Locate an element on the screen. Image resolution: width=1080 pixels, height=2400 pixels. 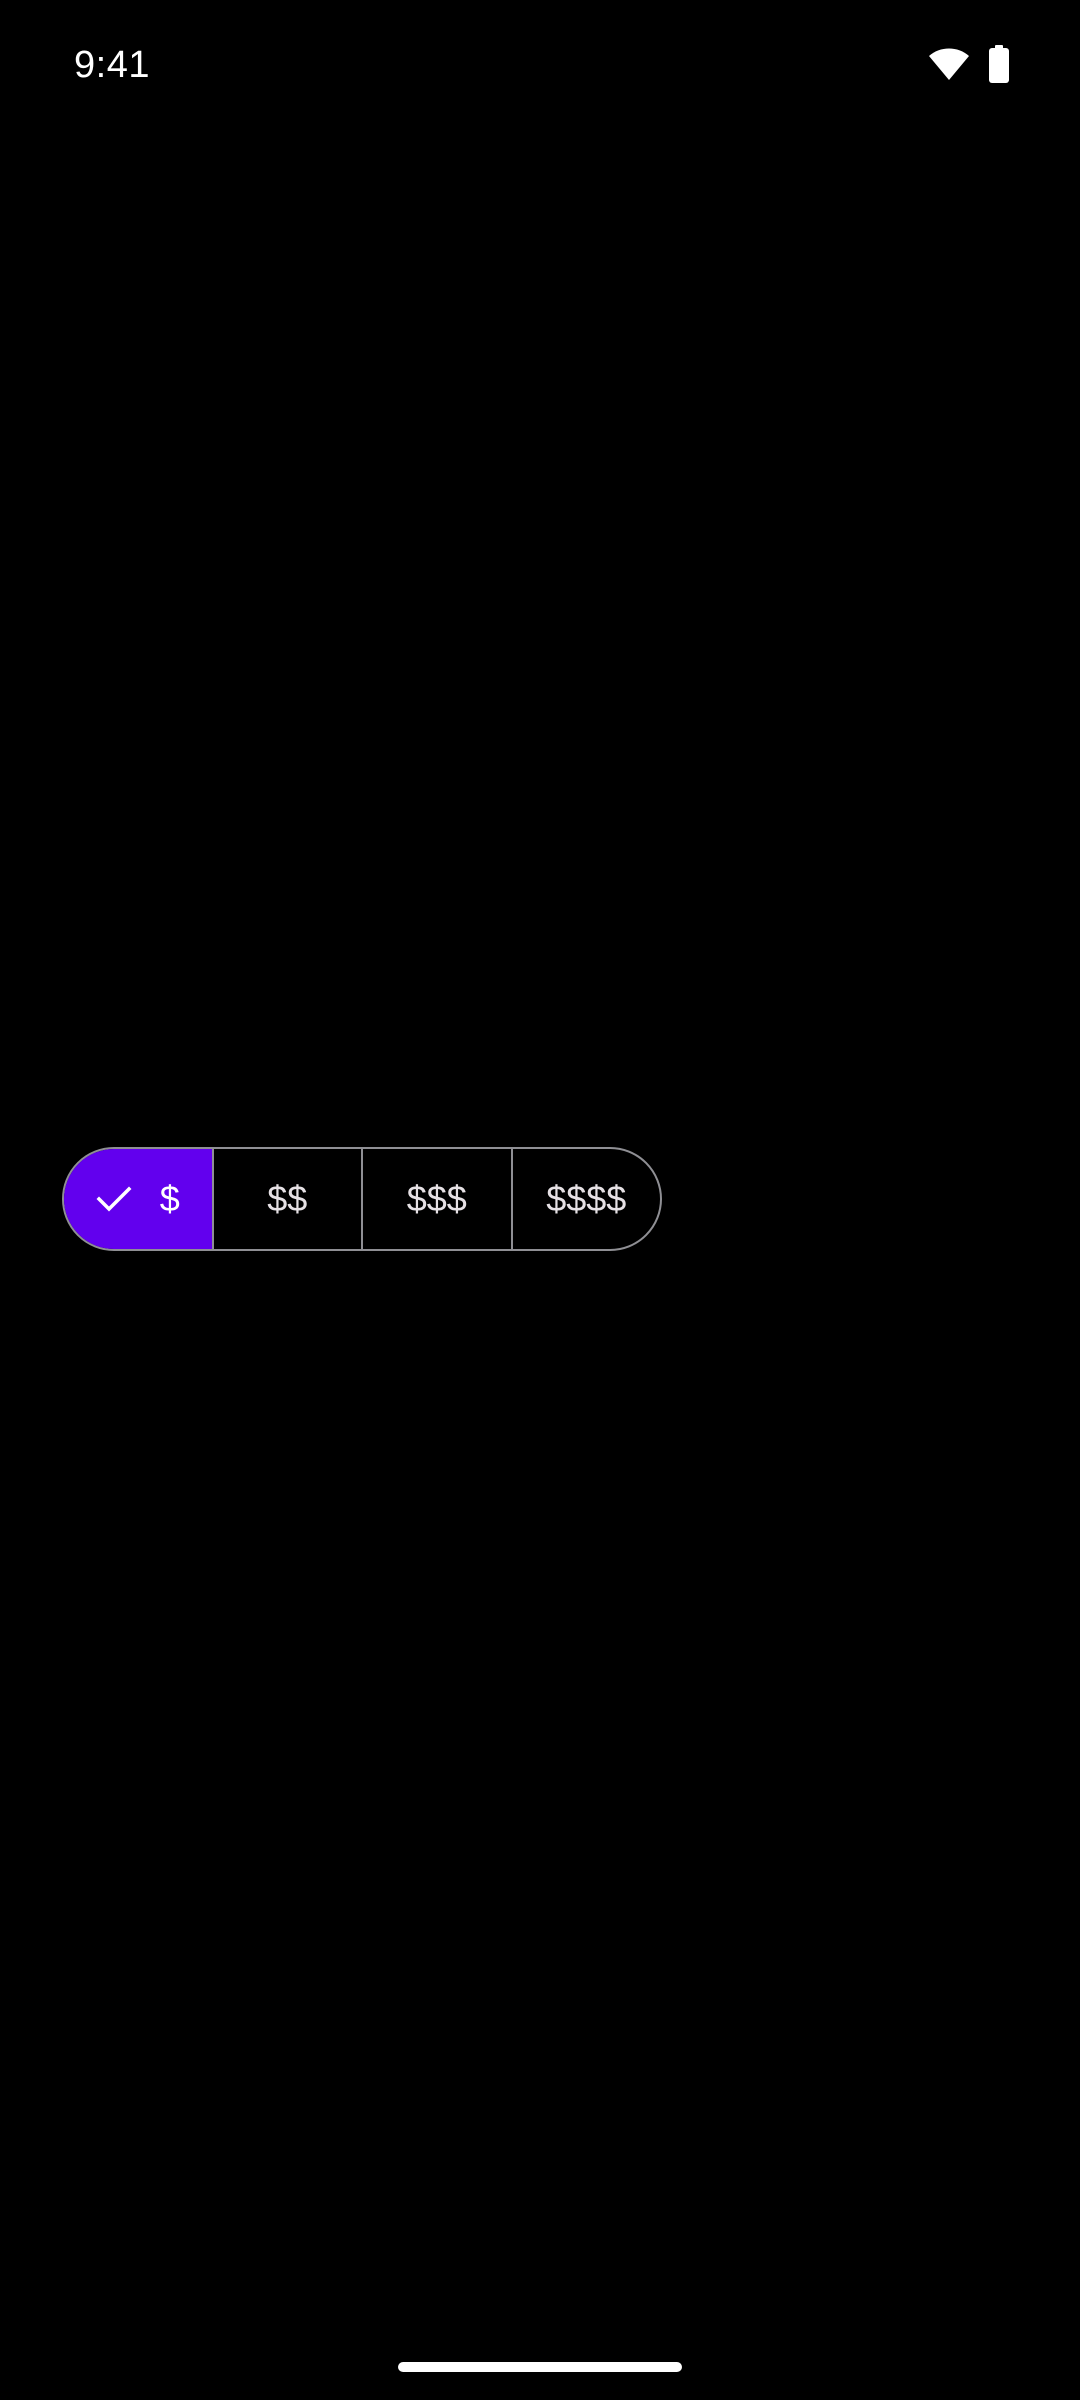
home-indicator is located at coordinates (540, 2367).